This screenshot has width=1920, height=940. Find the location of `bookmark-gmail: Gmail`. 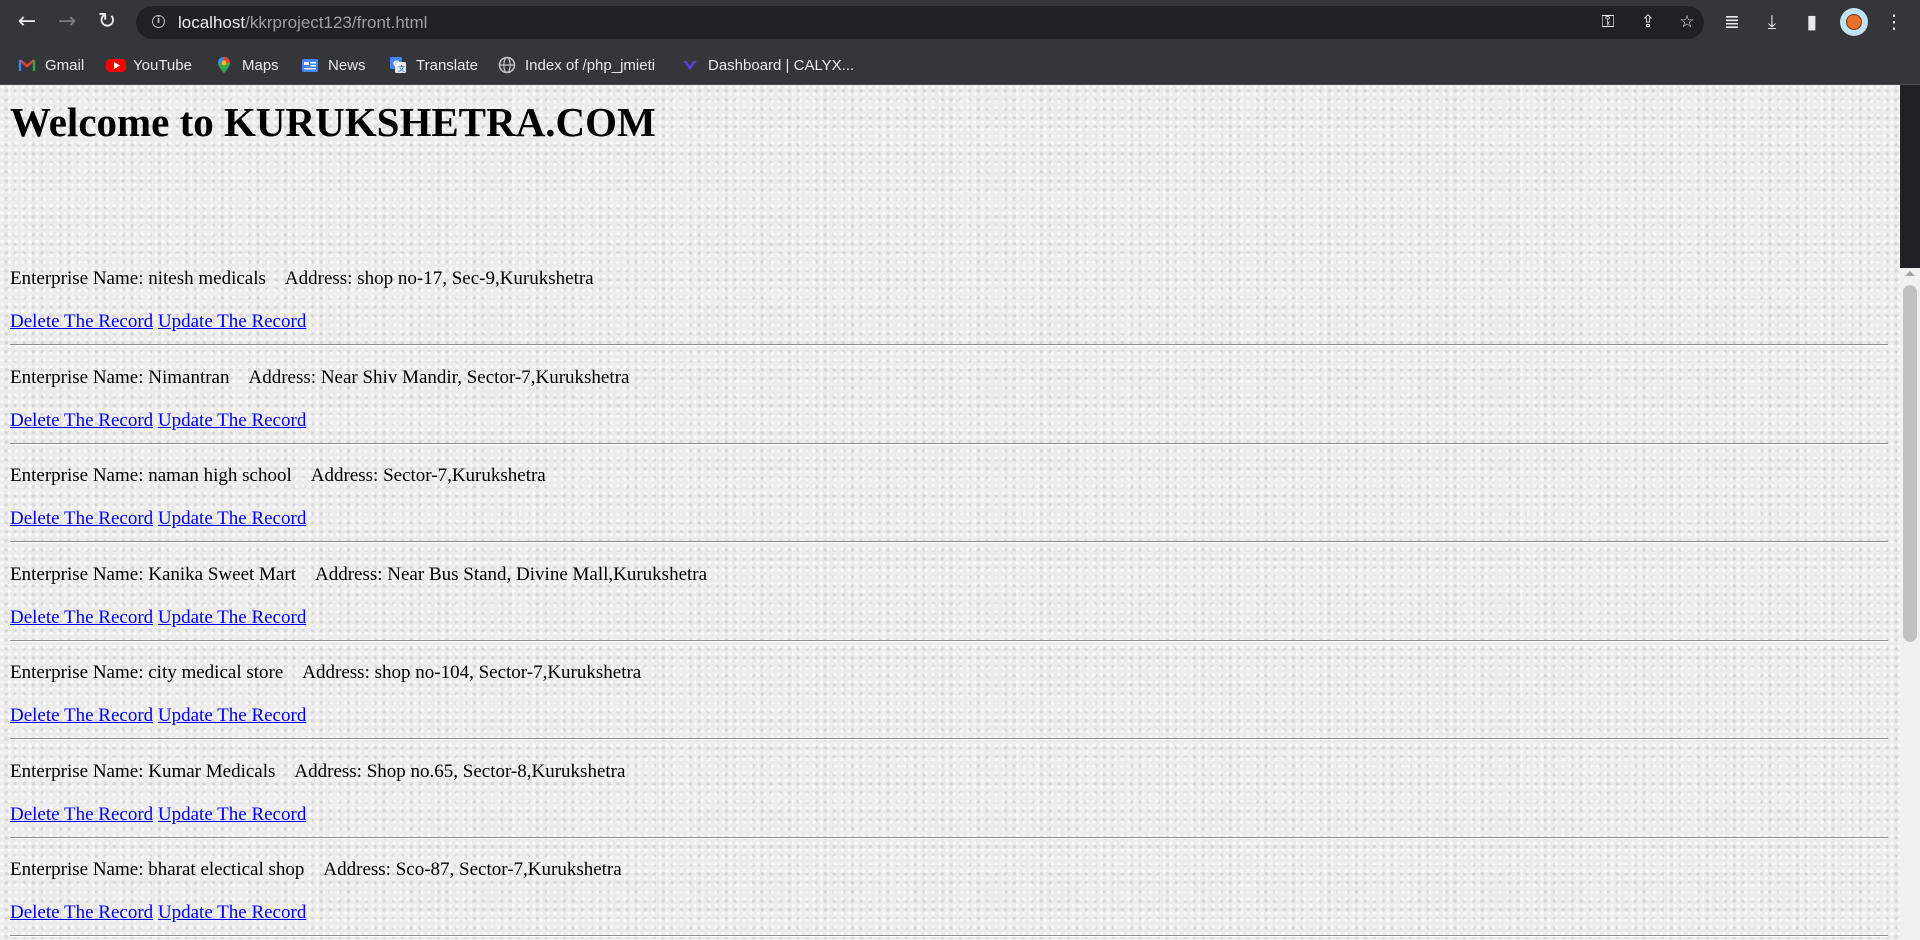

bookmark-gmail: Gmail is located at coordinates (51, 65).